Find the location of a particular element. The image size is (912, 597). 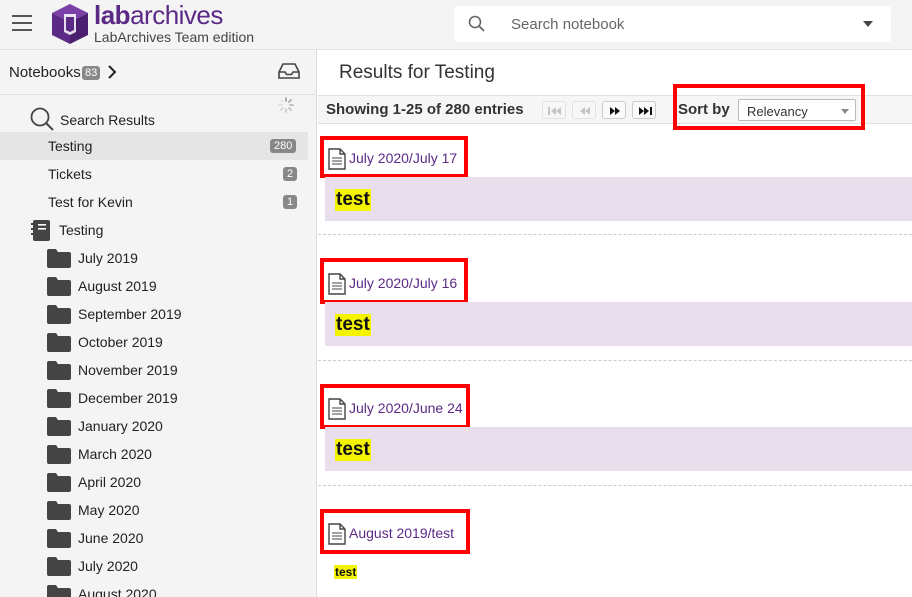

folder-item: March 2020 is located at coordinates (154, 454).